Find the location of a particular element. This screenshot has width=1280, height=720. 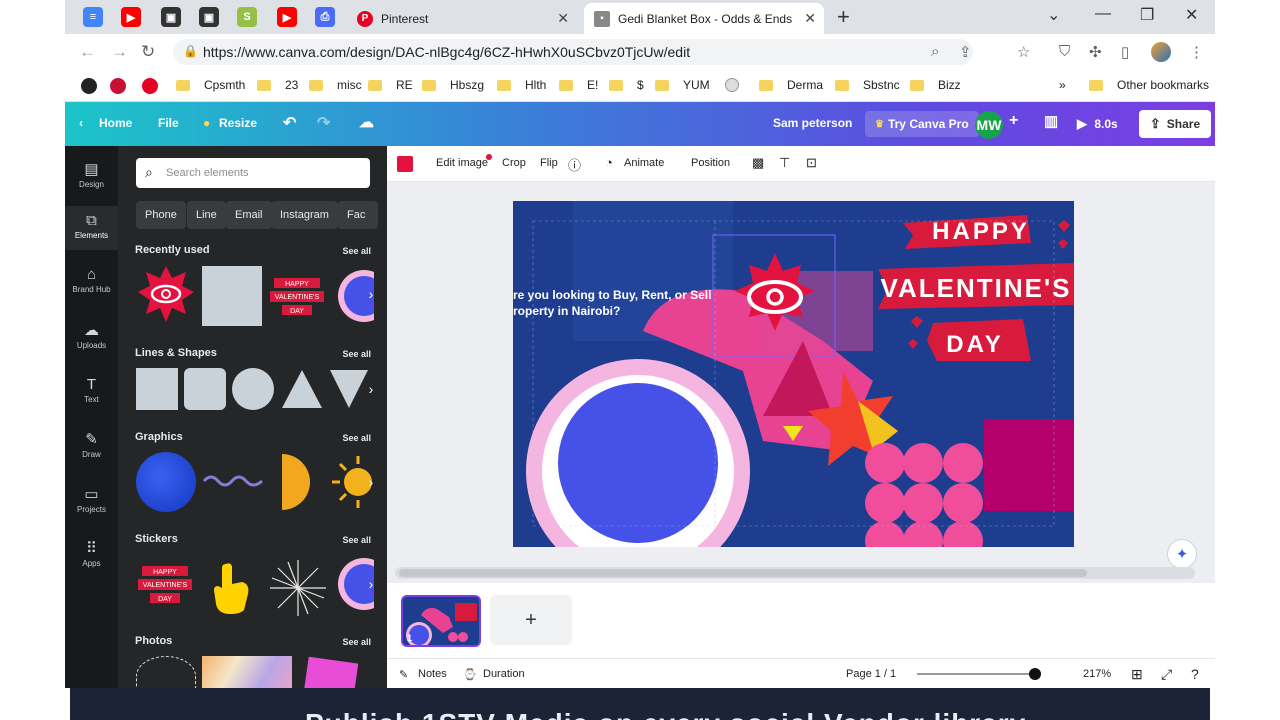

lock-icon: ⊡ is located at coordinates (811, 163).